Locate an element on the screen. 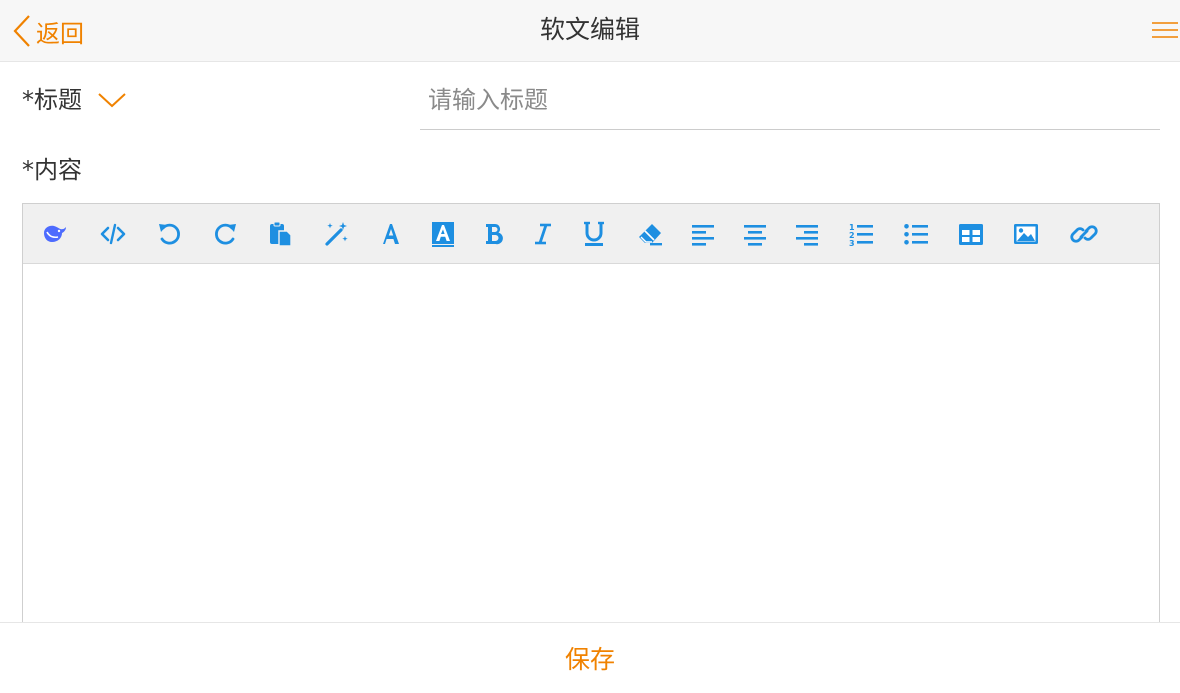  page-title: 软文编辑 is located at coordinates (589, 29).